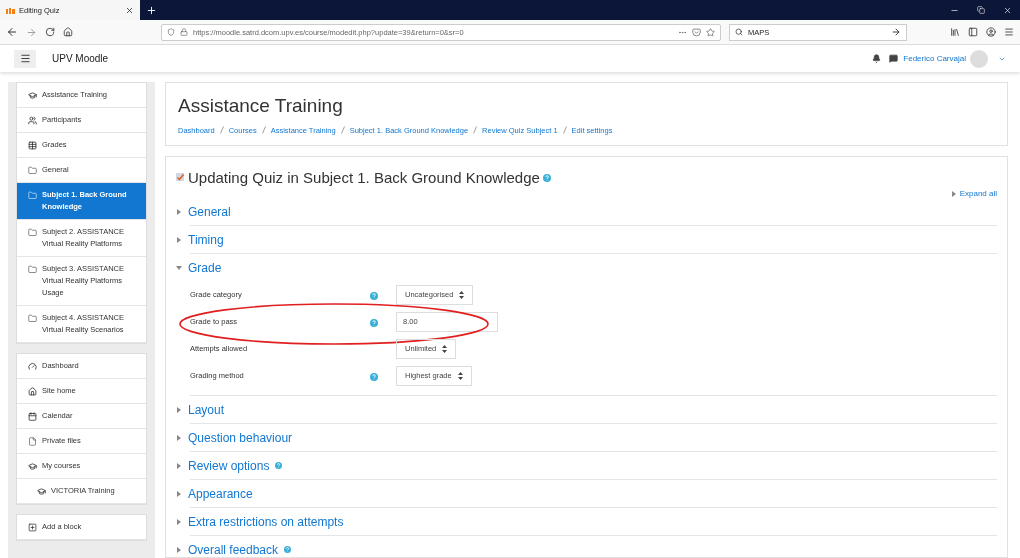 The image size is (1020, 558). What do you see at coordinates (50, 32) in the screenshot?
I see `reload-icon` at bounding box center [50, 32].